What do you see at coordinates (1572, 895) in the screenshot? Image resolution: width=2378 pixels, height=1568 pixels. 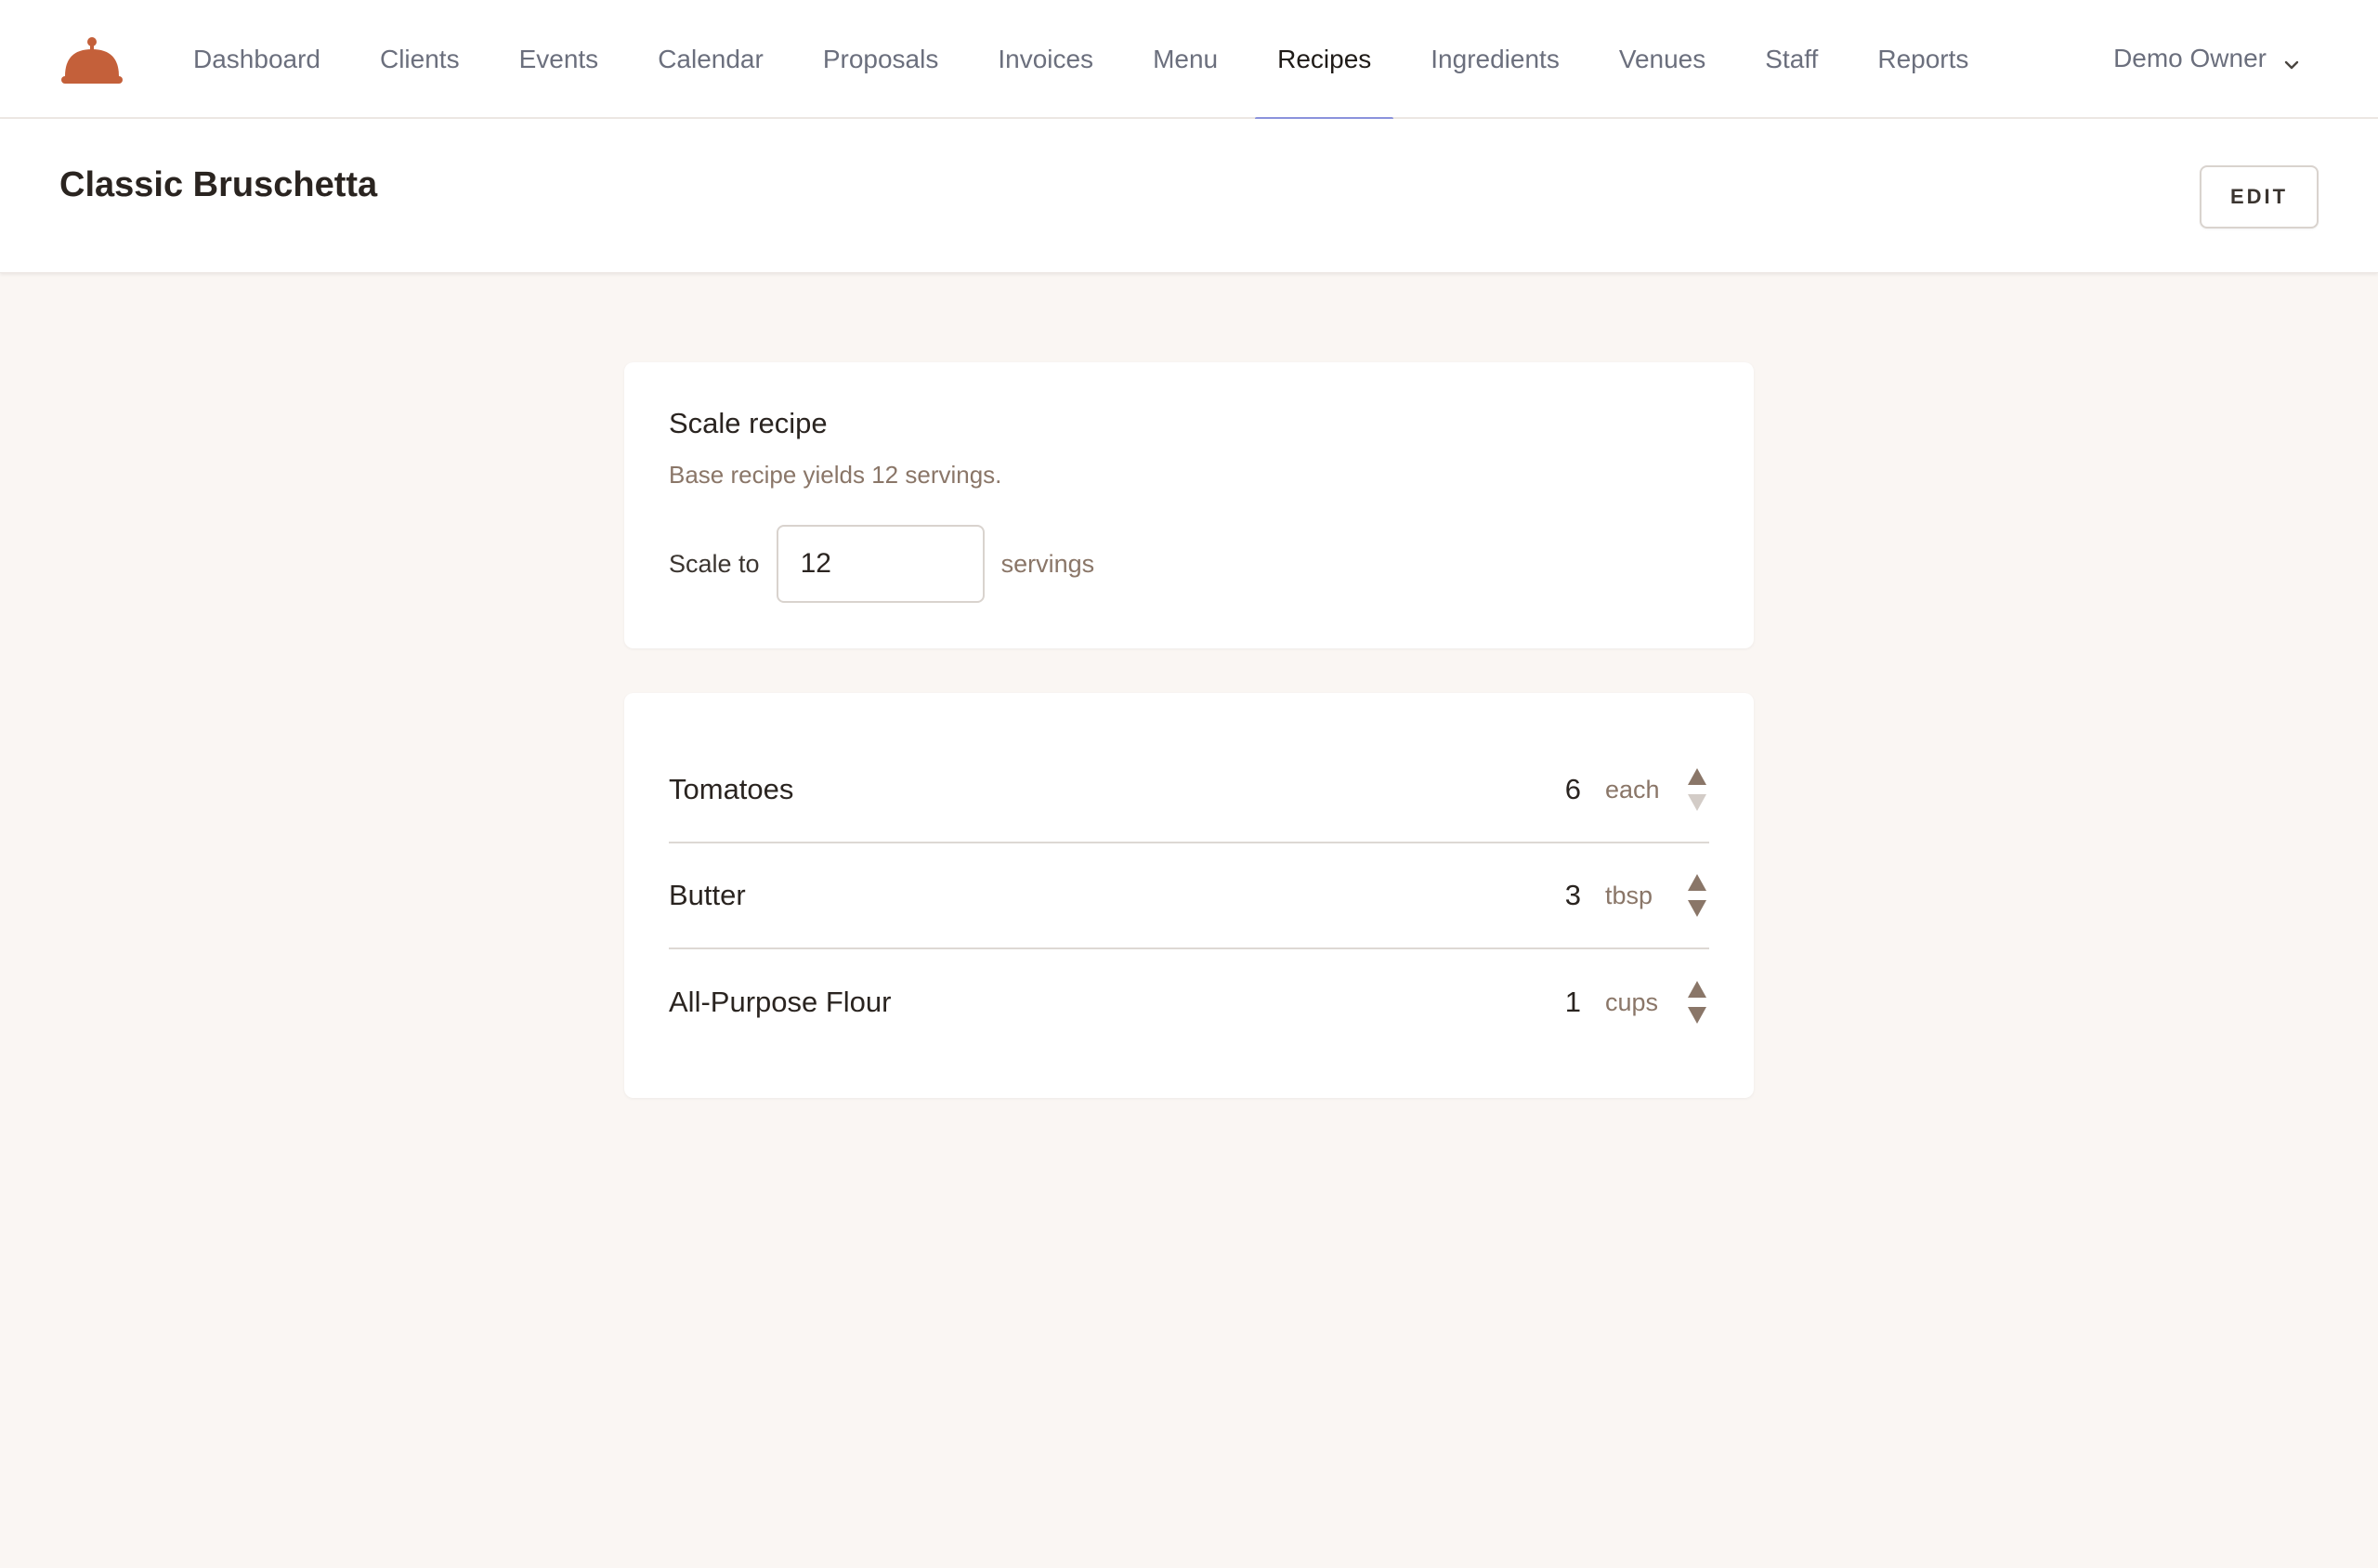 I see `ingredient-quantity: 3` at bounding box center [1572, 895].